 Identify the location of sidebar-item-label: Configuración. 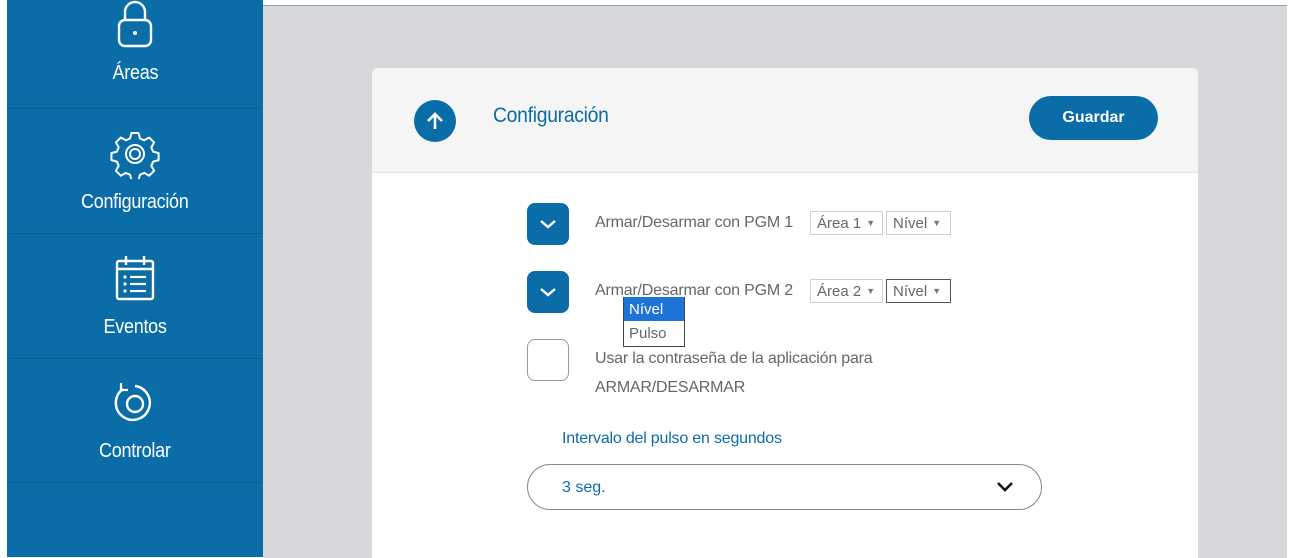
(135, 202).